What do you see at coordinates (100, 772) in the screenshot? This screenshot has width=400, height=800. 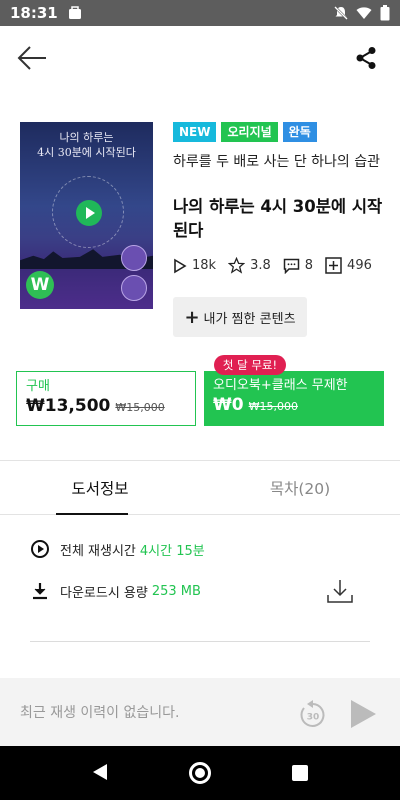 I see `nav-back-icon` at bounding box center [100, 772].